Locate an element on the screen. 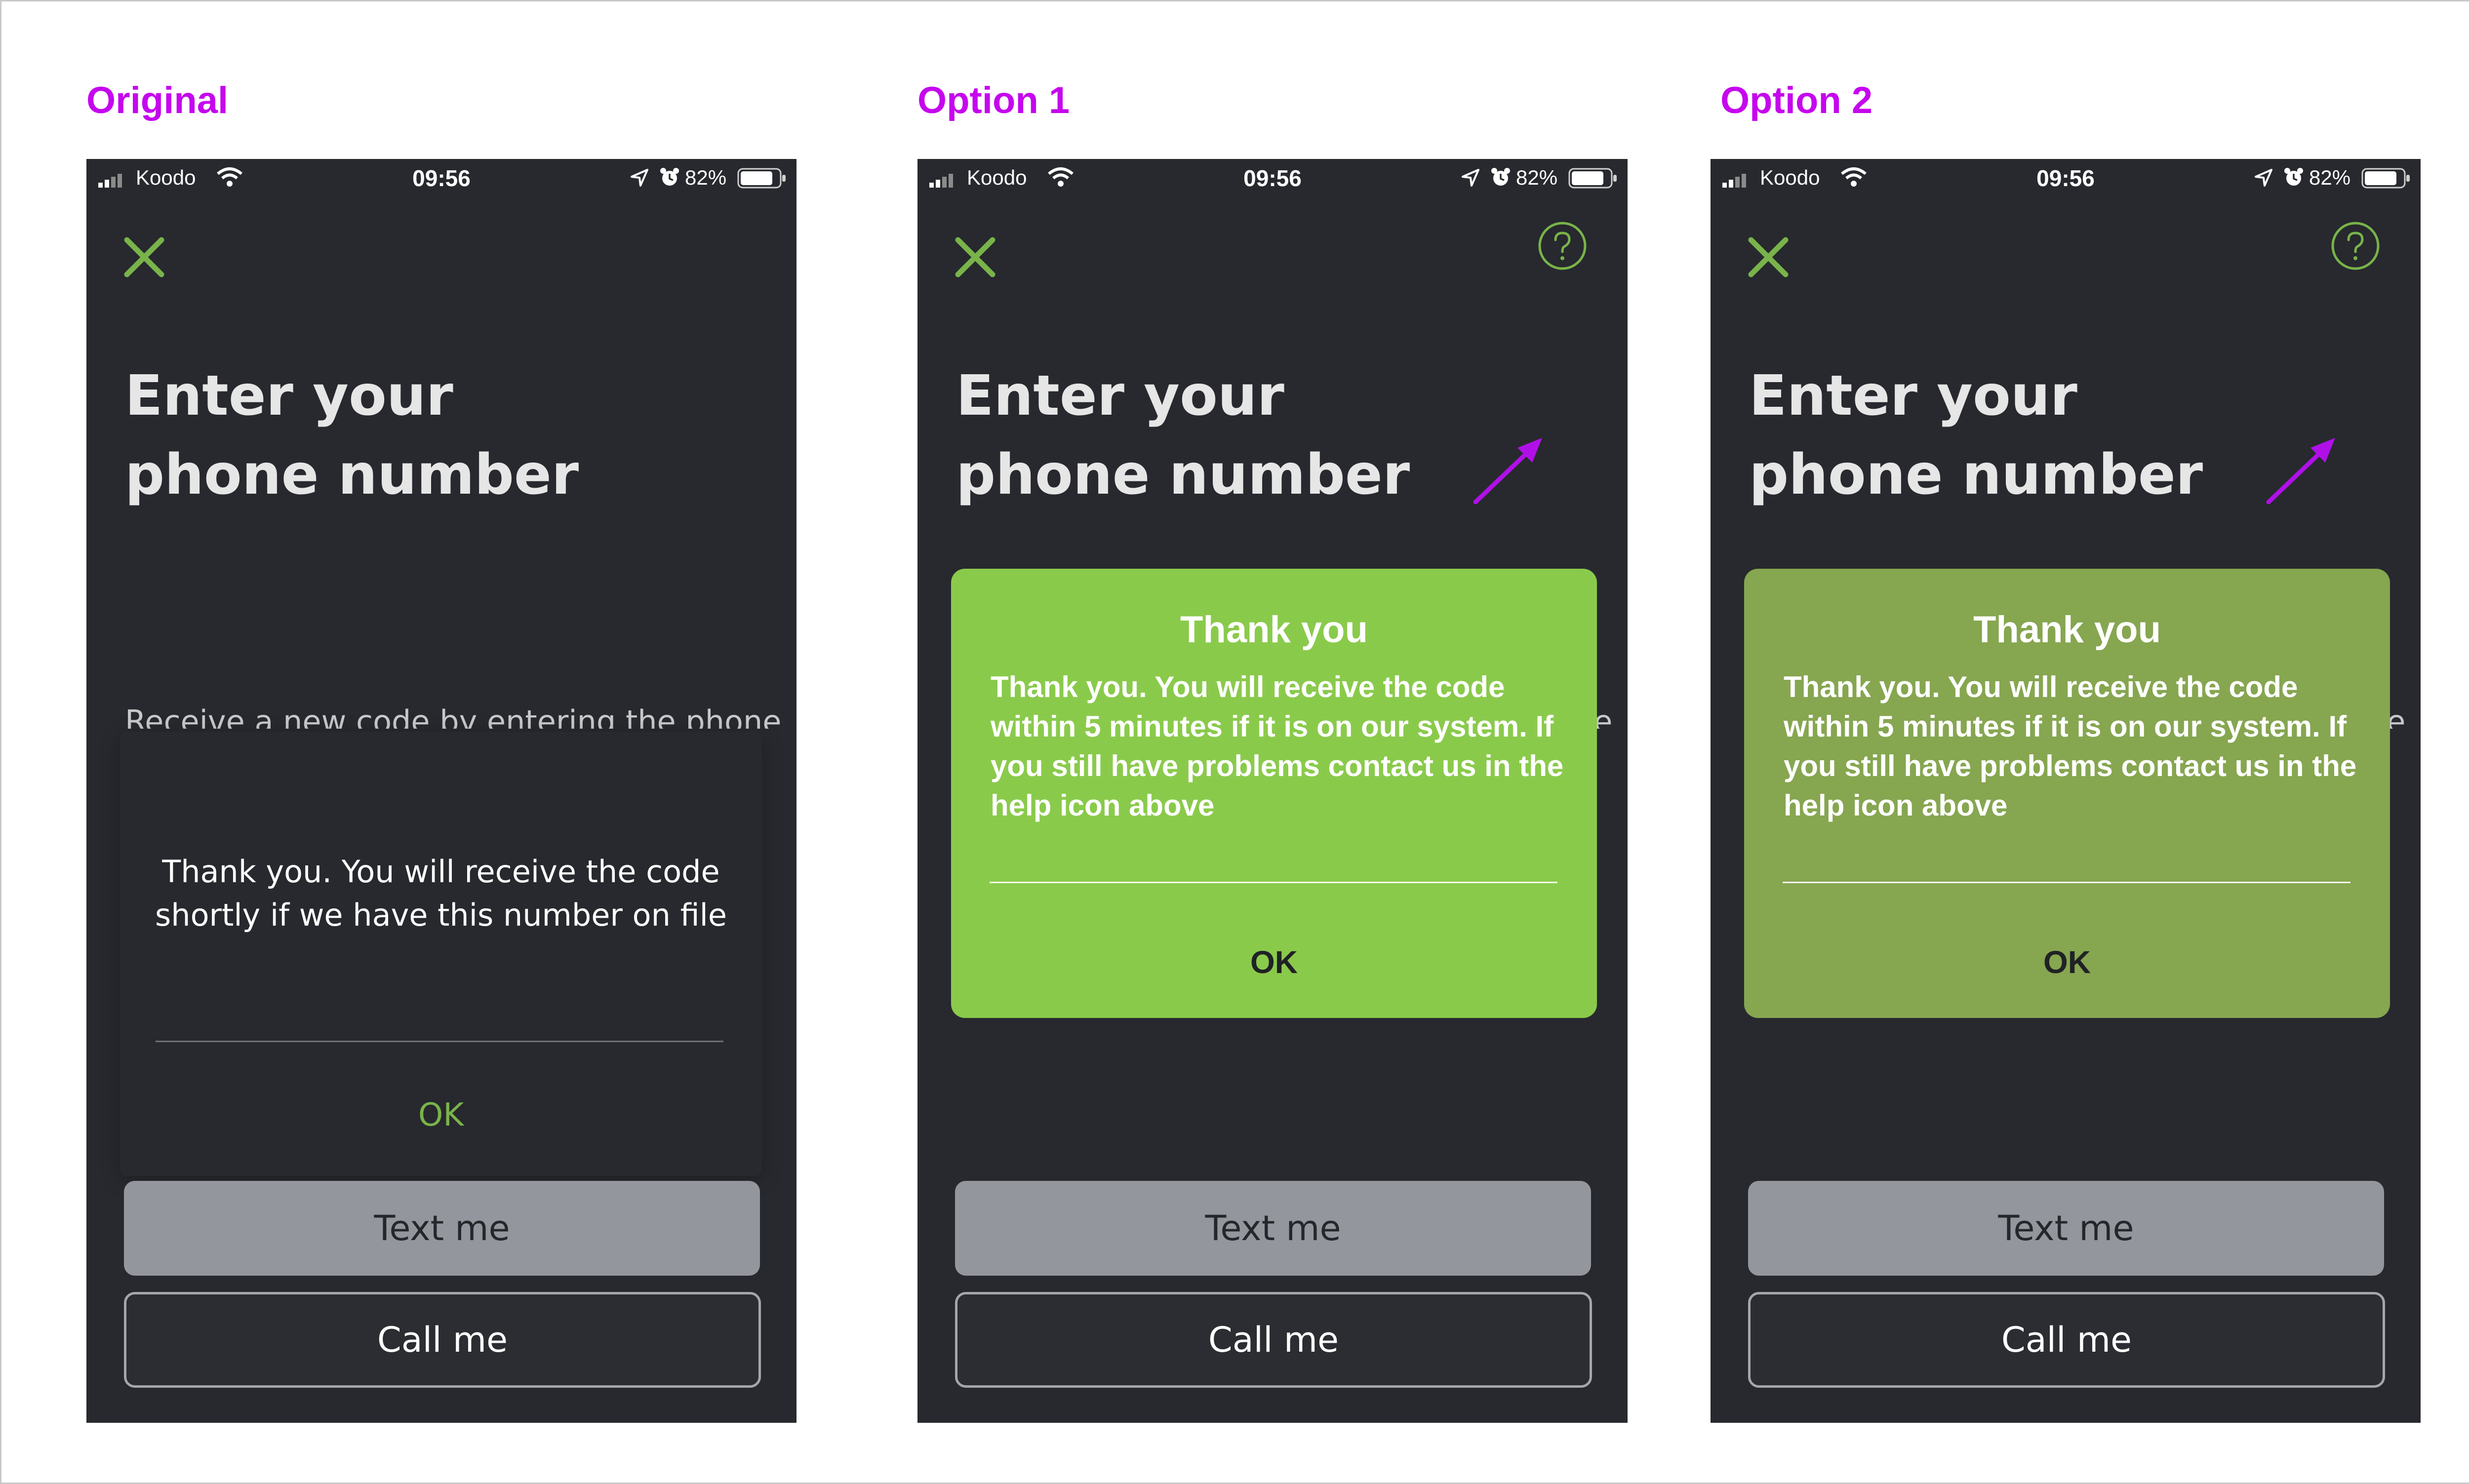  title-line-2: phone number is located at coordinates (352, 475).